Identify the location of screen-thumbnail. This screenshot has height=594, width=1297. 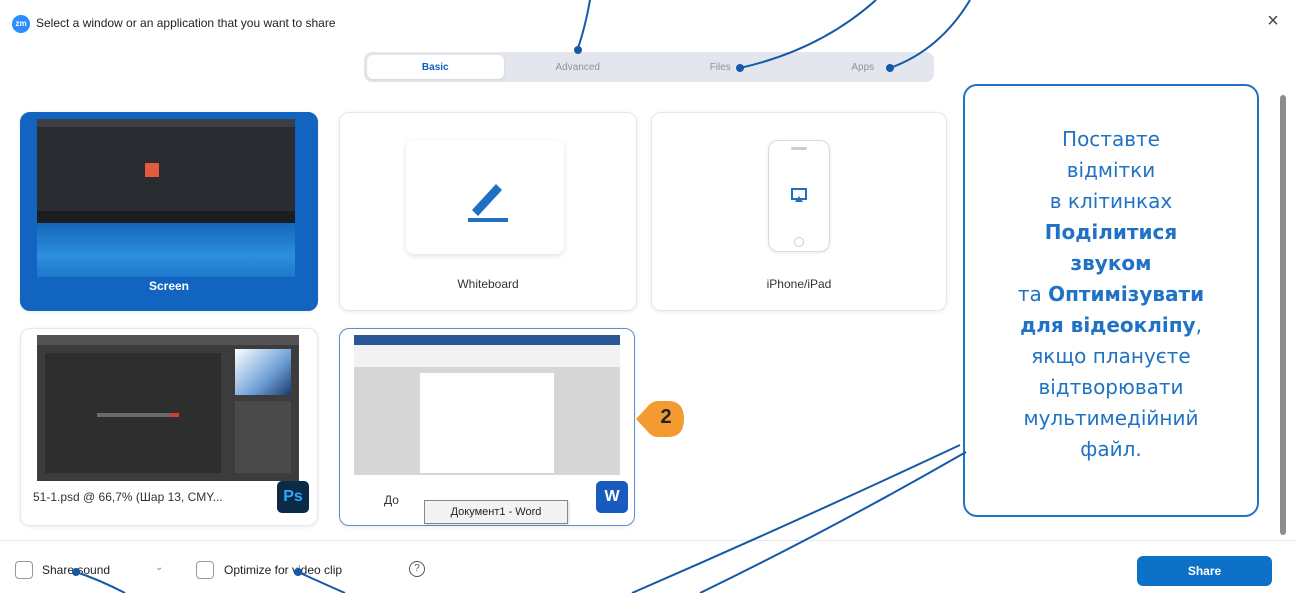
(166, 198).